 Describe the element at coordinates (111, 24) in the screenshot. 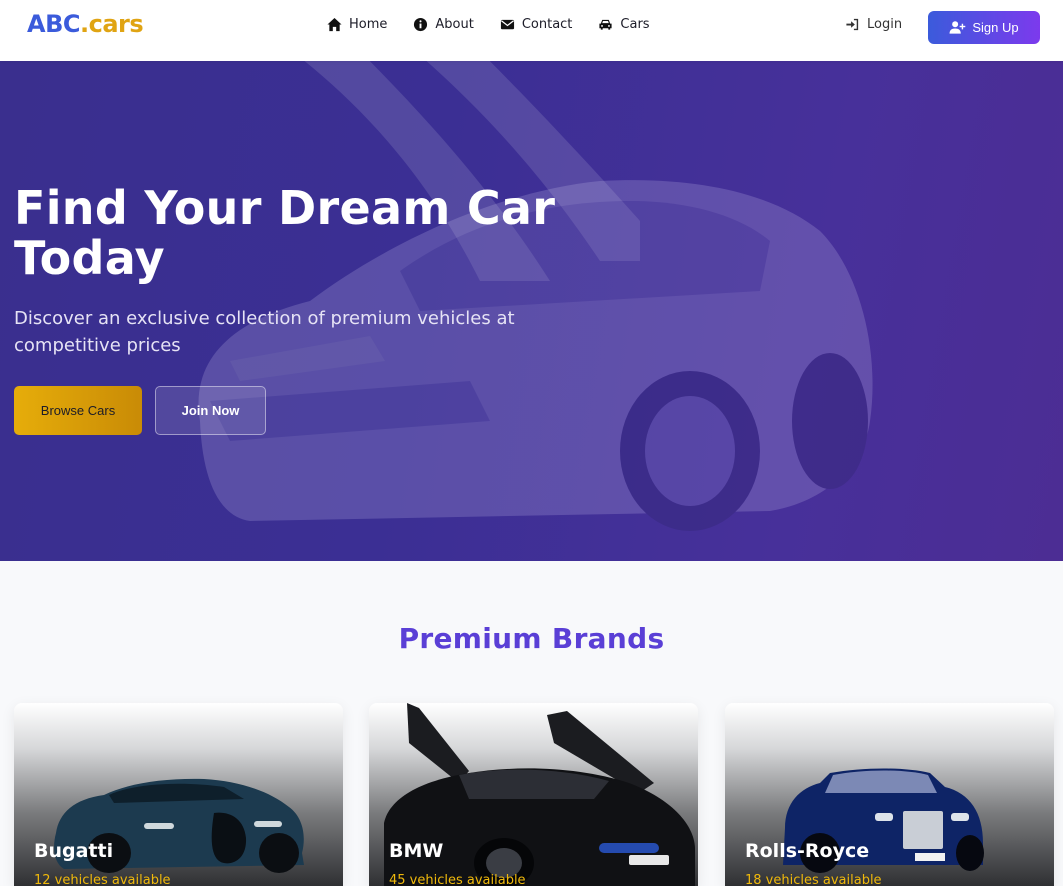

I see `logo-cars: .cars` at that location.